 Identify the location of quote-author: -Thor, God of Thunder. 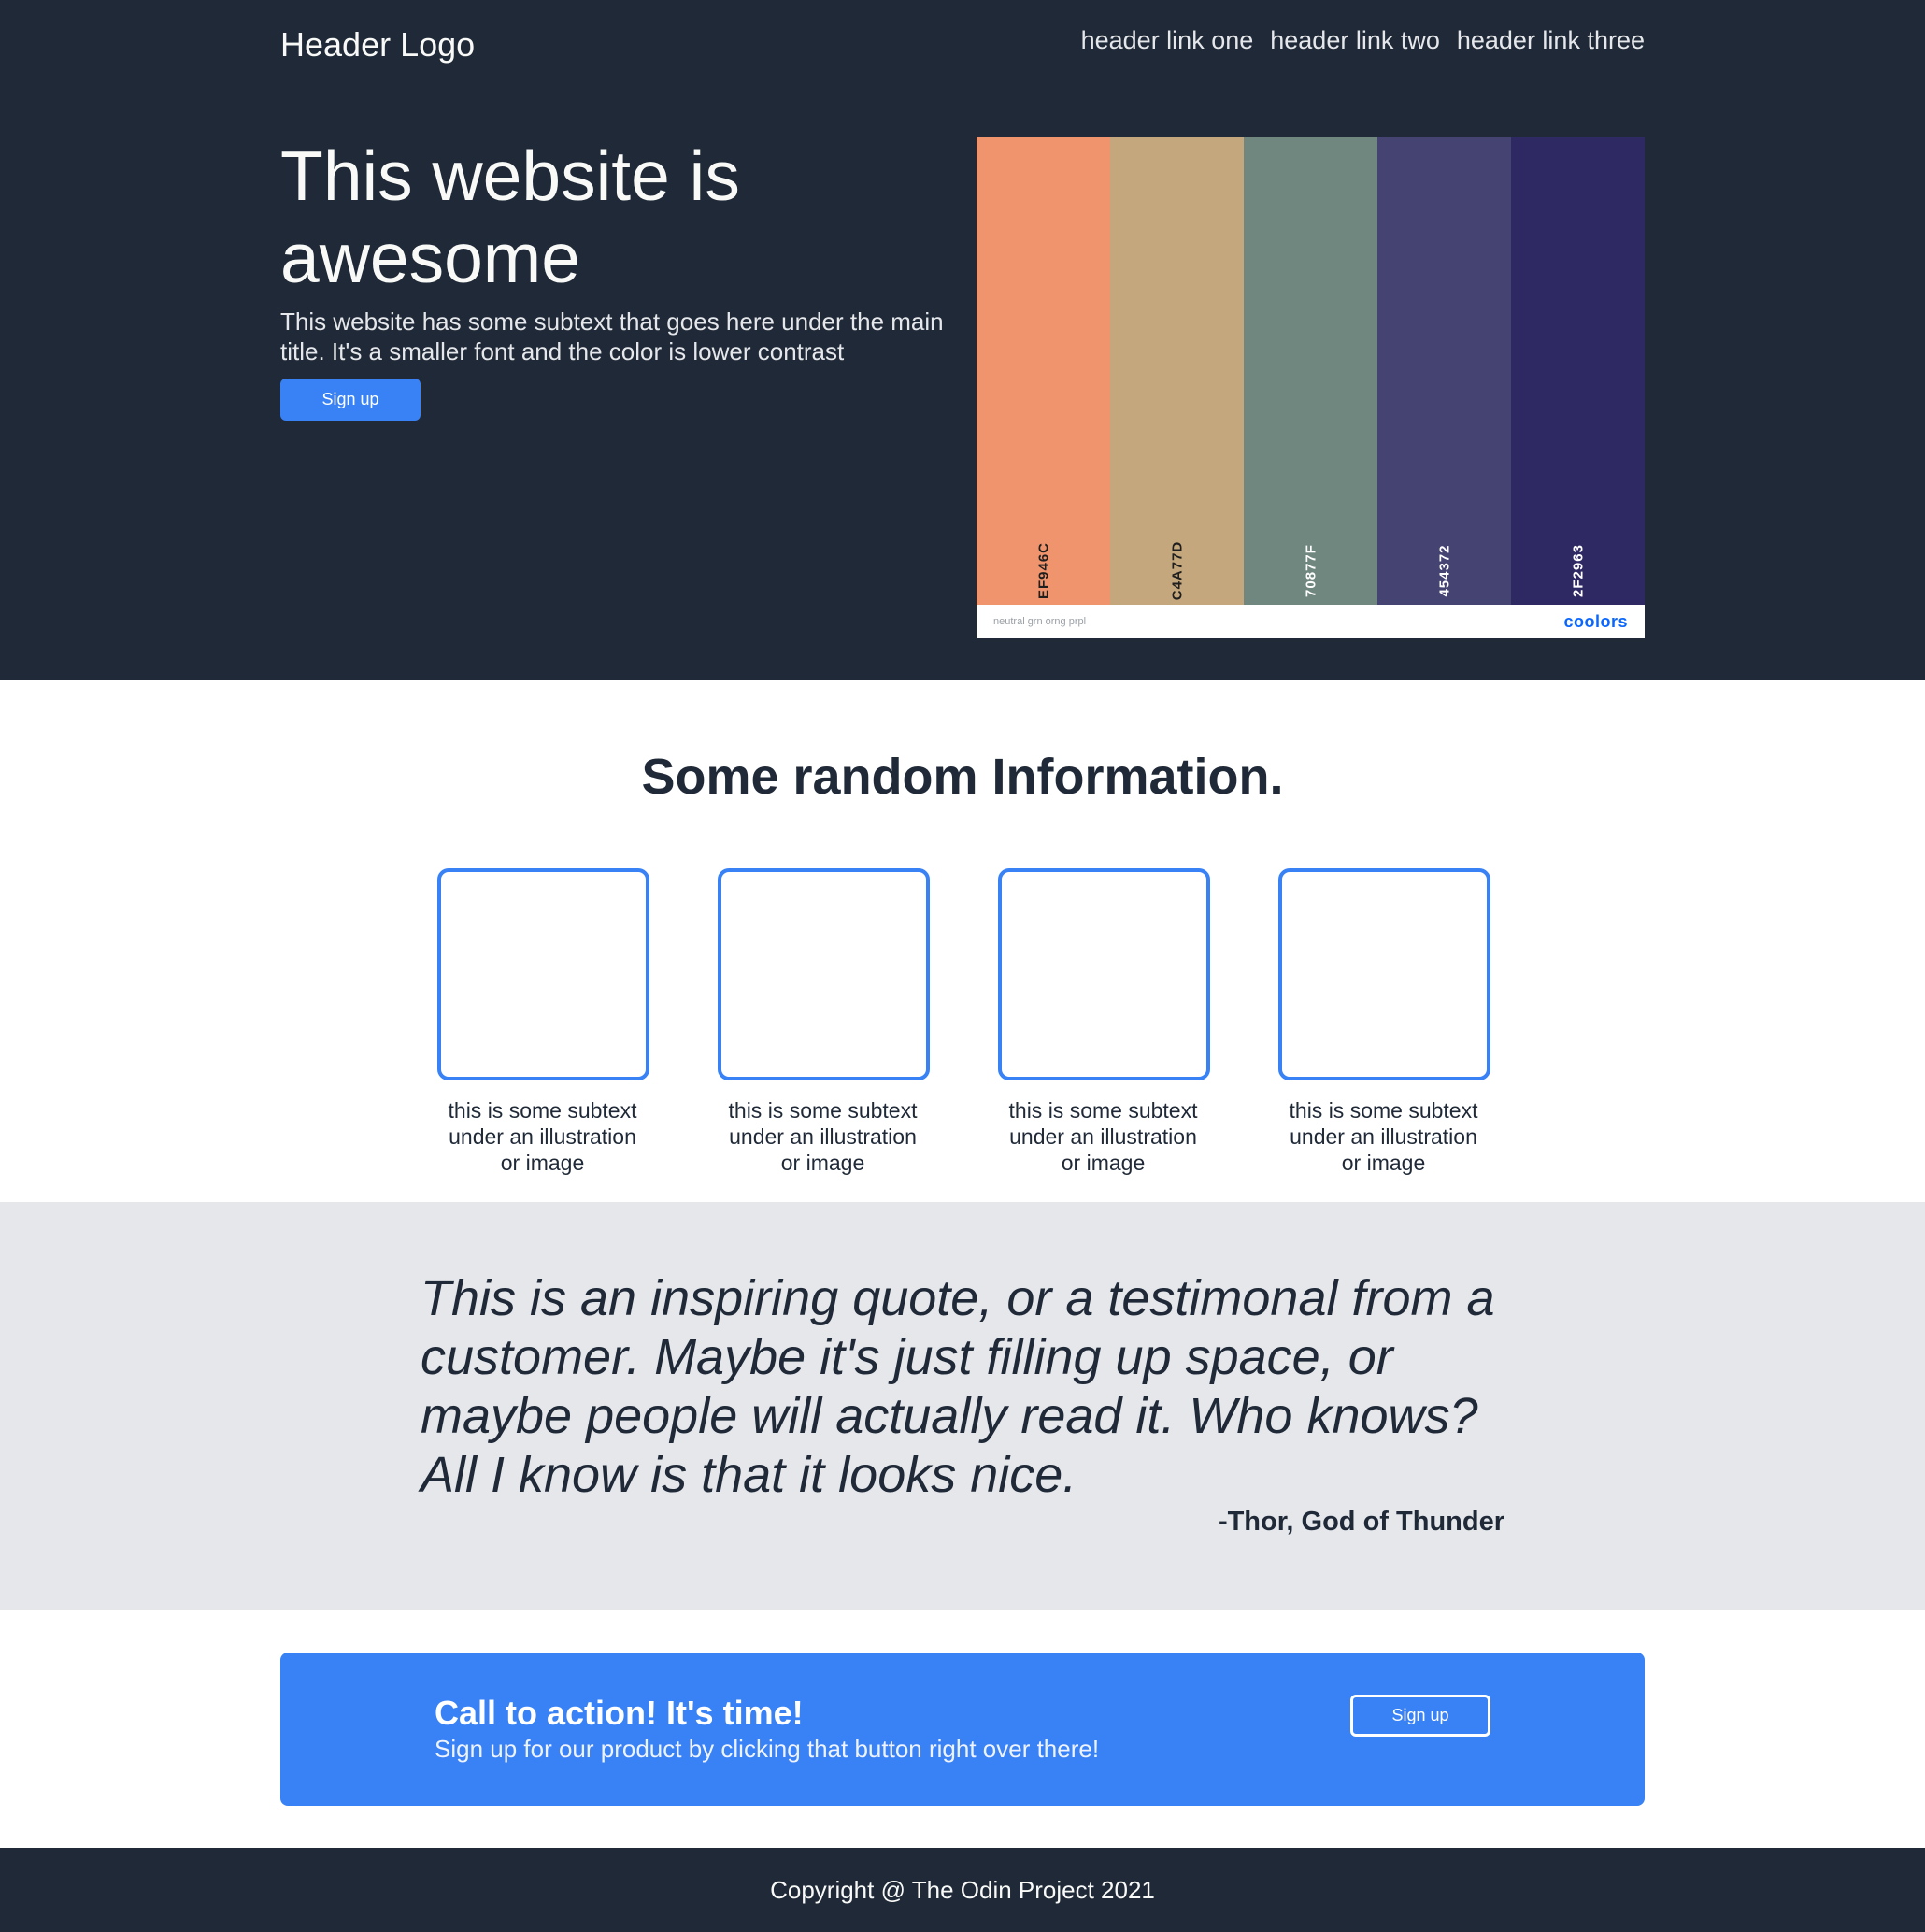
(1361, 1522).